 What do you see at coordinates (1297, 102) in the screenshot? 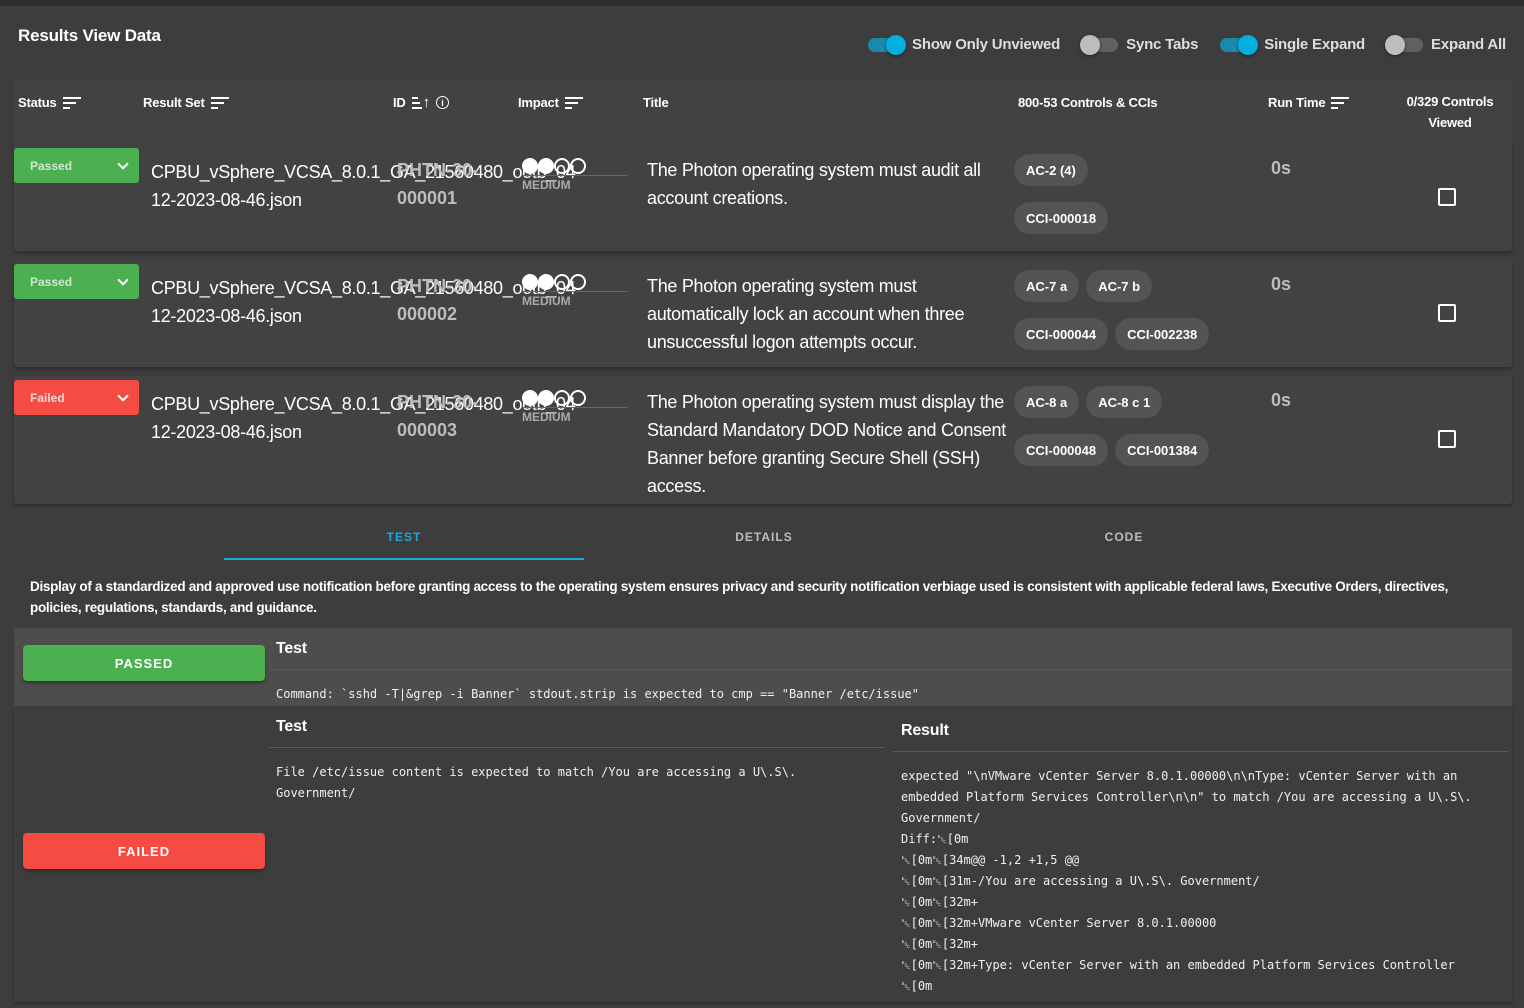
I see `header-label: Run Time` at bounding box center [1297, 102].